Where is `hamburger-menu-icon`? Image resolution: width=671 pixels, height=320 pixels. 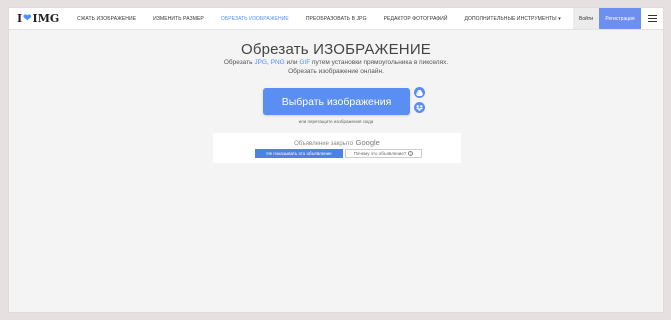 hamburger-menu-icon is located at coordinates (652, 18).